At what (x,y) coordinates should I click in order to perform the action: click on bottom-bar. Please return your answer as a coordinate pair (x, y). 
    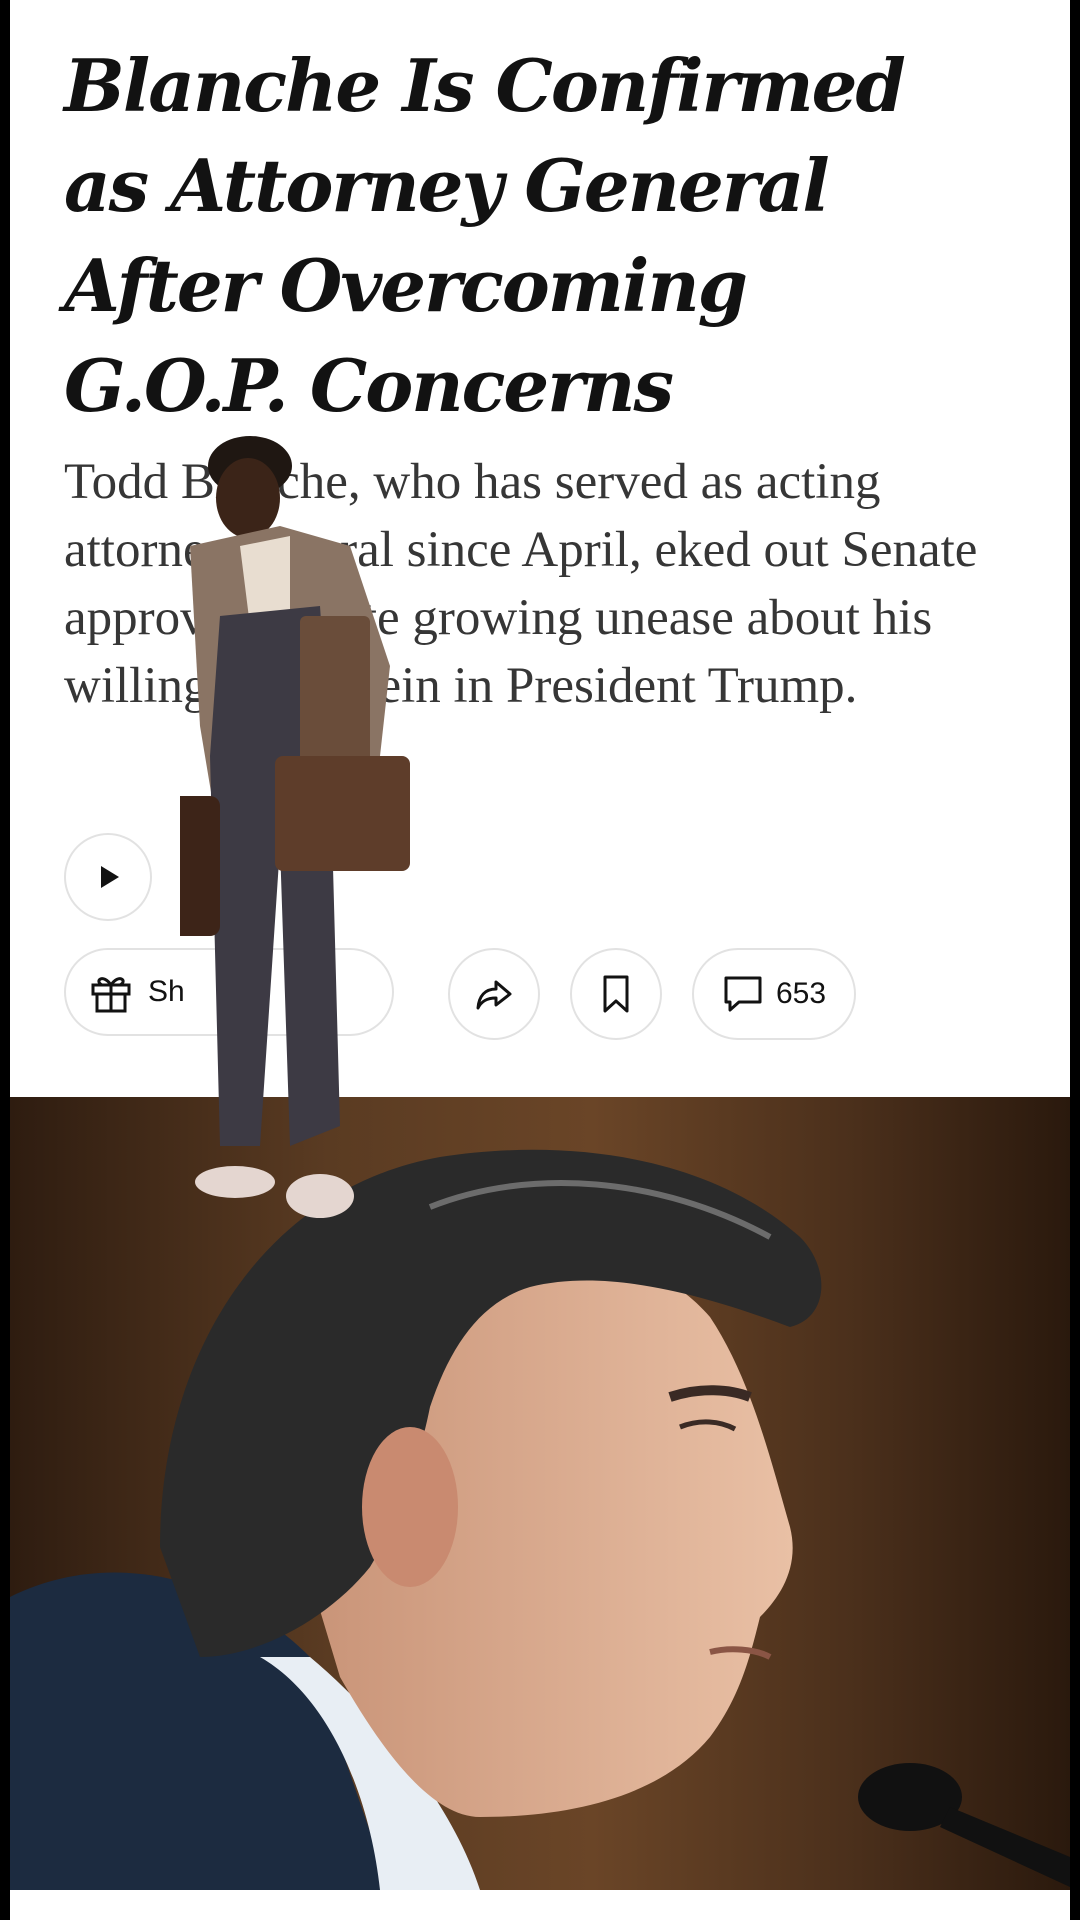
    Looking at the image, I should click on (540, 1905).